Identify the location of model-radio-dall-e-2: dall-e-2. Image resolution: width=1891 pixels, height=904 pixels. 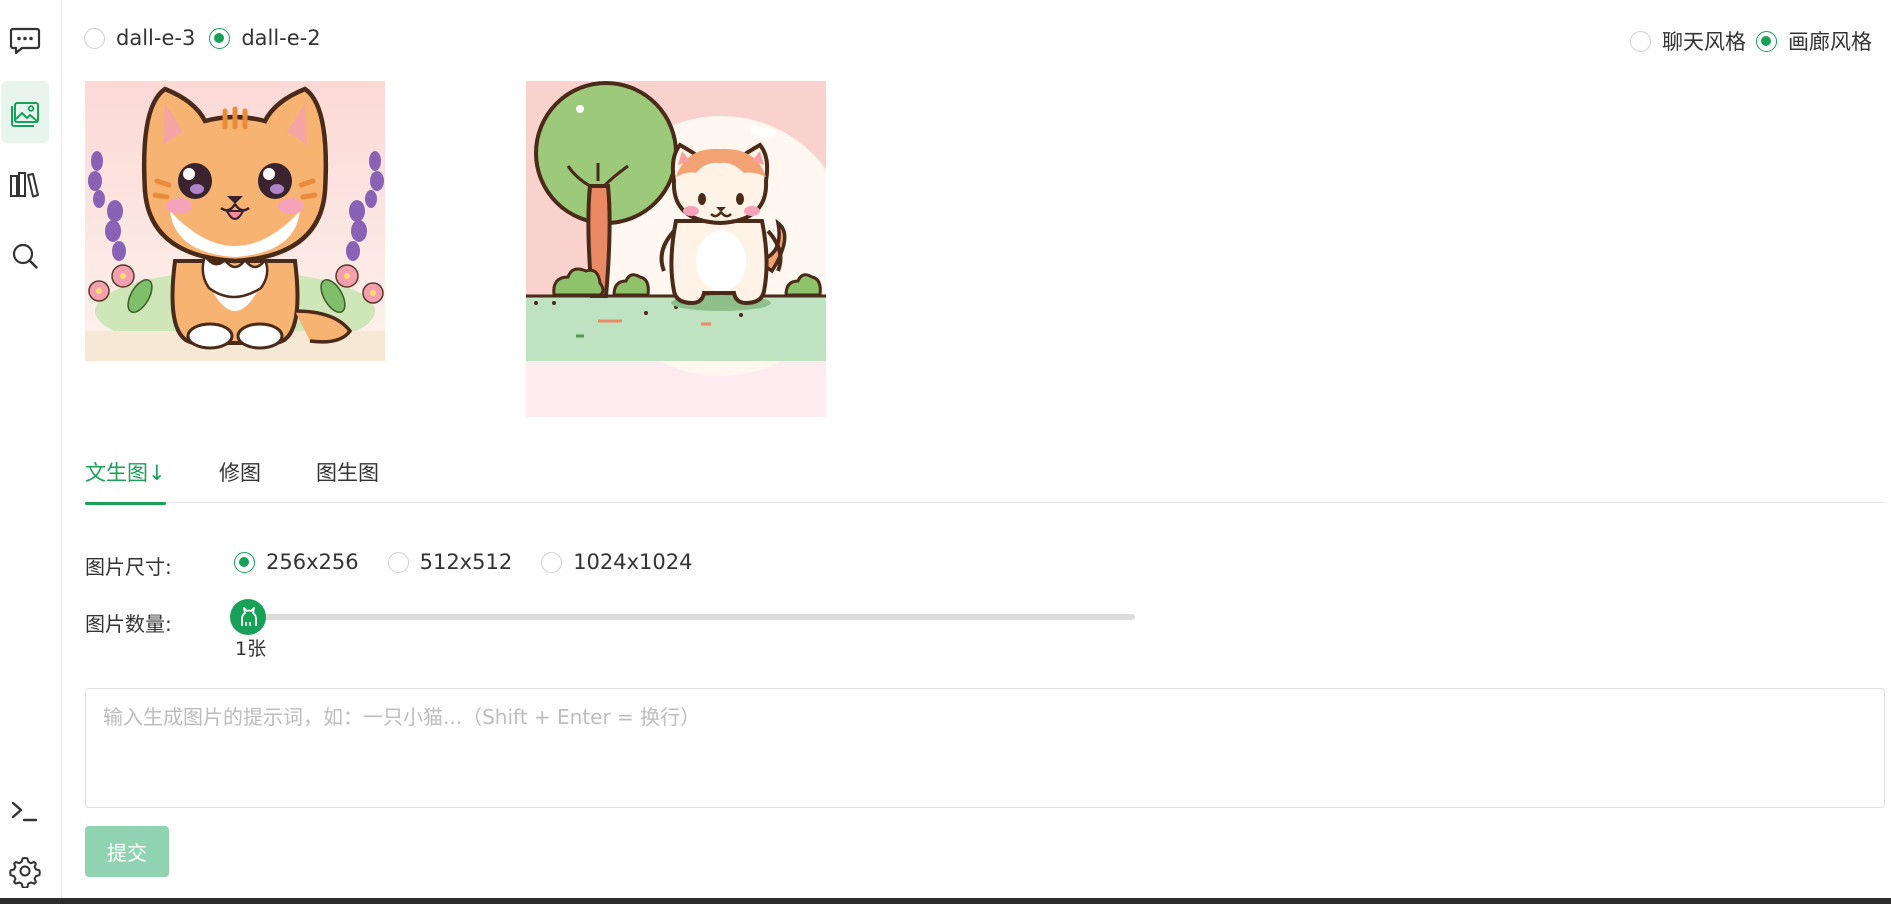
(265, 38).